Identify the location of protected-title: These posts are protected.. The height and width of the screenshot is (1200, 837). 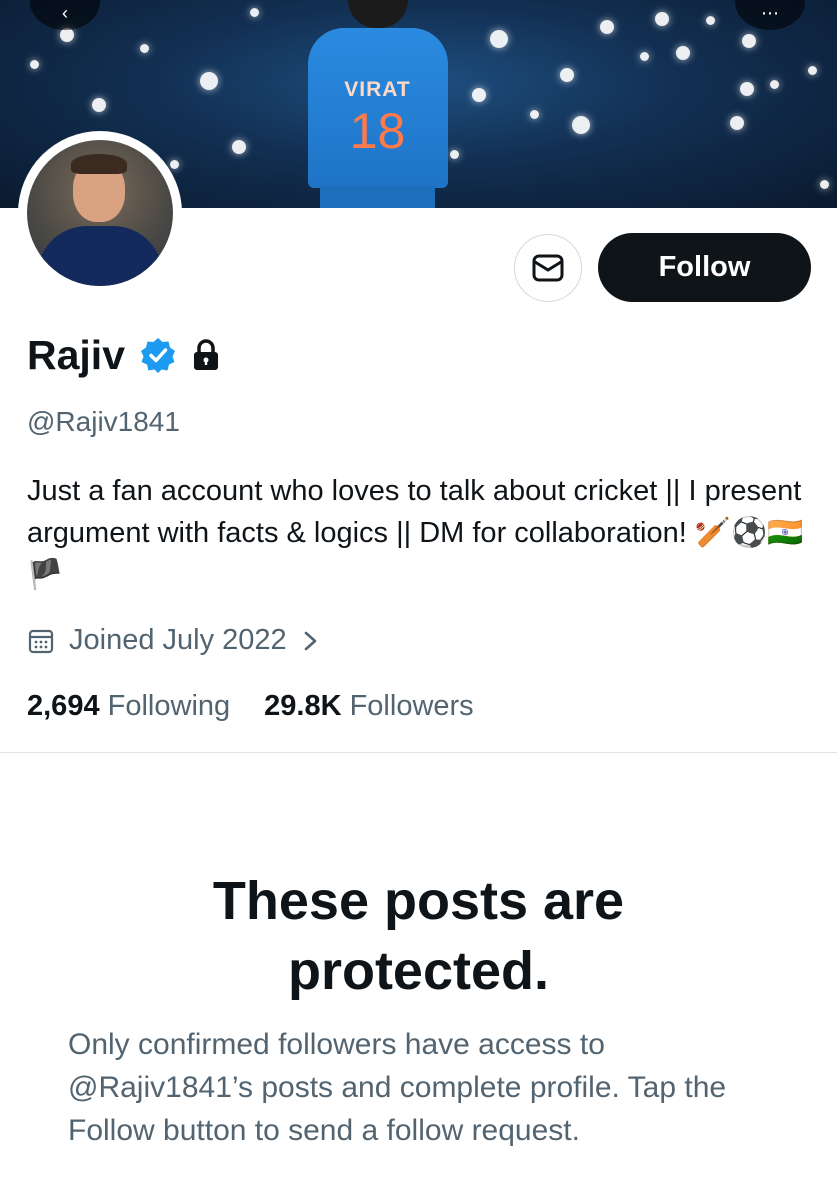
(418, 936).